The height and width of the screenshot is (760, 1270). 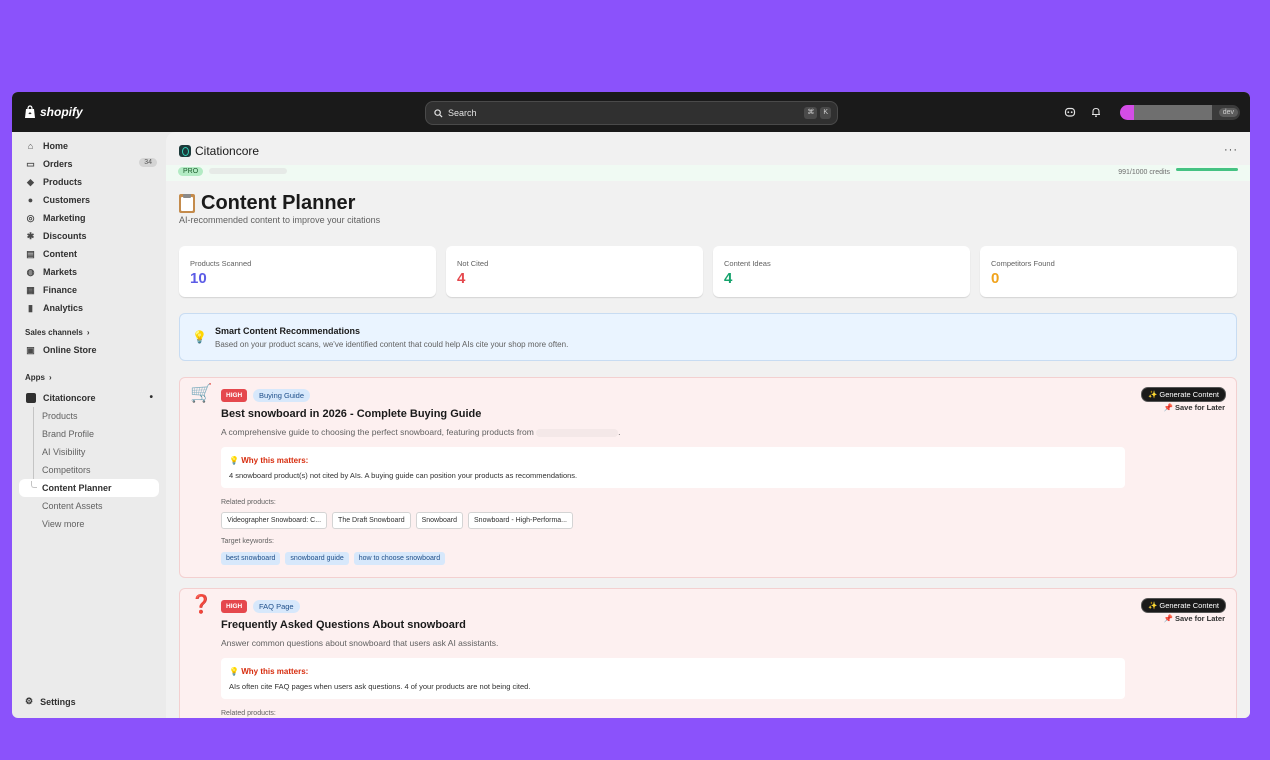 I want to click on sidebar-item-citationcore: Citationcore •, so click(x=89, y=398).